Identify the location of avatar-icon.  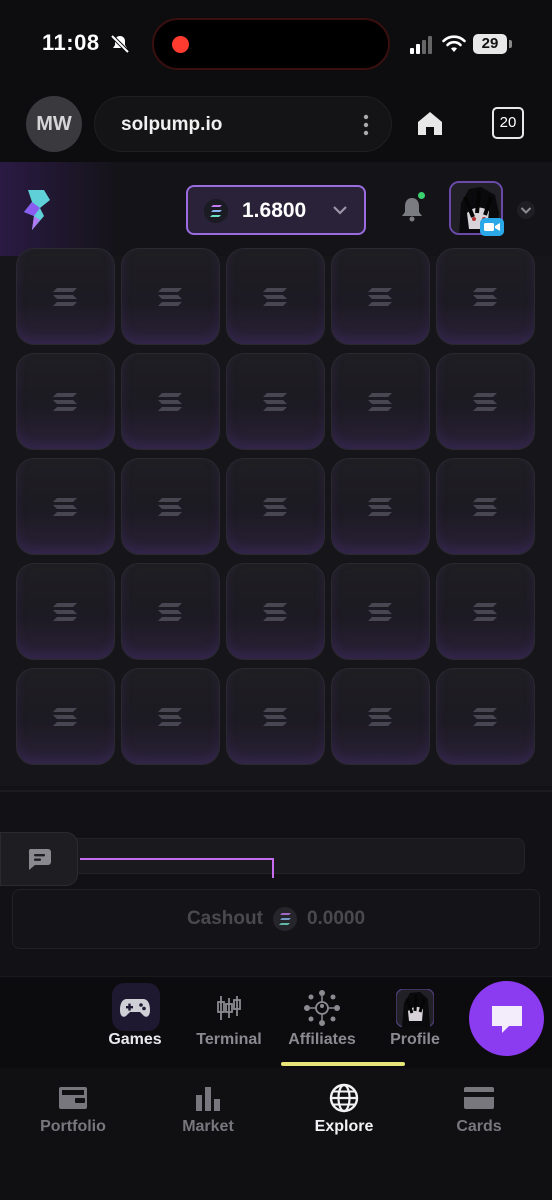
(415, 1008).